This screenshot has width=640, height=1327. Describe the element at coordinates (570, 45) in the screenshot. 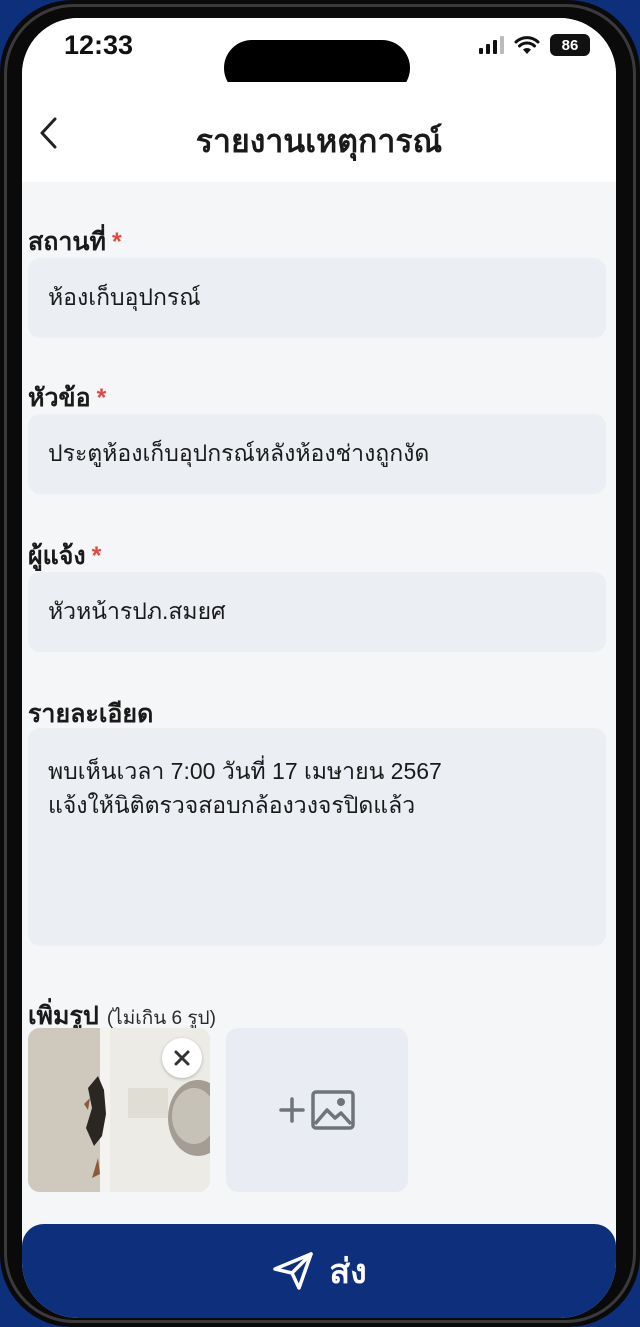

I see `battery-icon: 86` at that location.